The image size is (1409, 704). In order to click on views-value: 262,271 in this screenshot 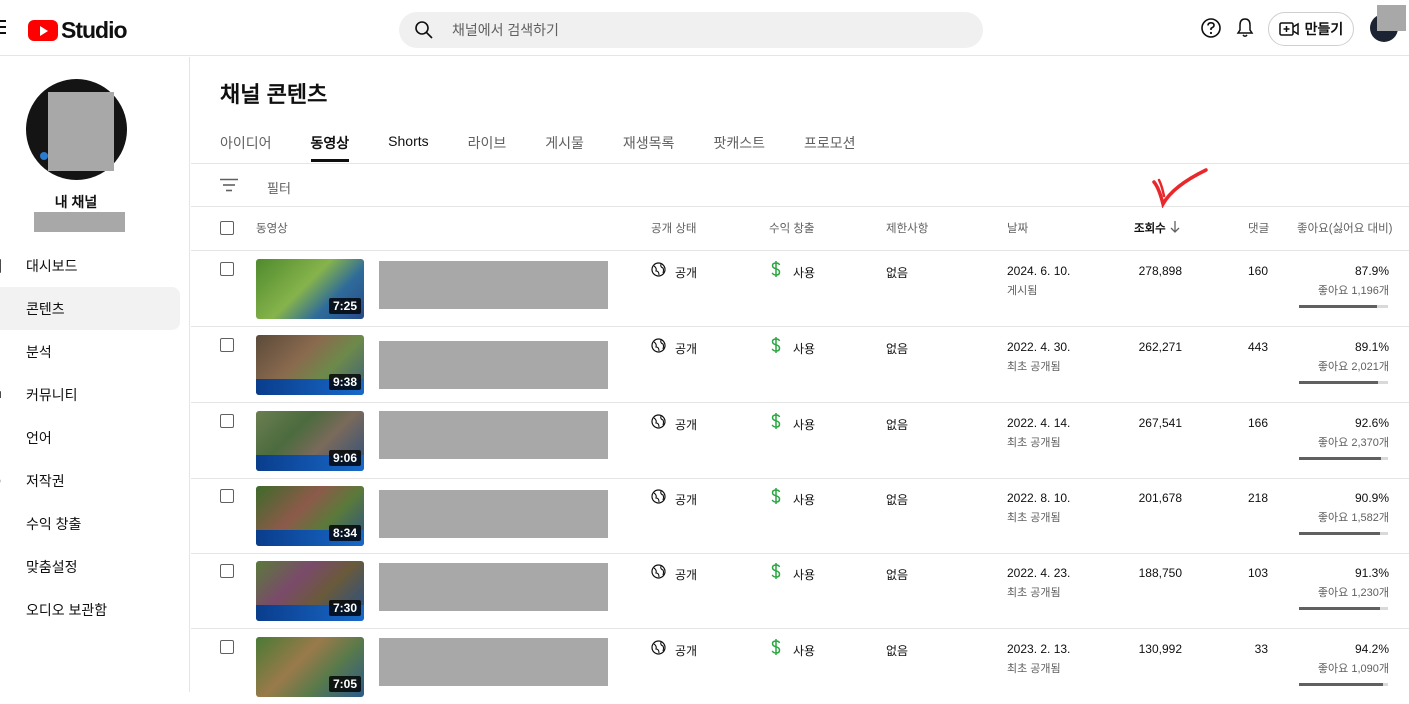, I will do `click(1160, 347)`.